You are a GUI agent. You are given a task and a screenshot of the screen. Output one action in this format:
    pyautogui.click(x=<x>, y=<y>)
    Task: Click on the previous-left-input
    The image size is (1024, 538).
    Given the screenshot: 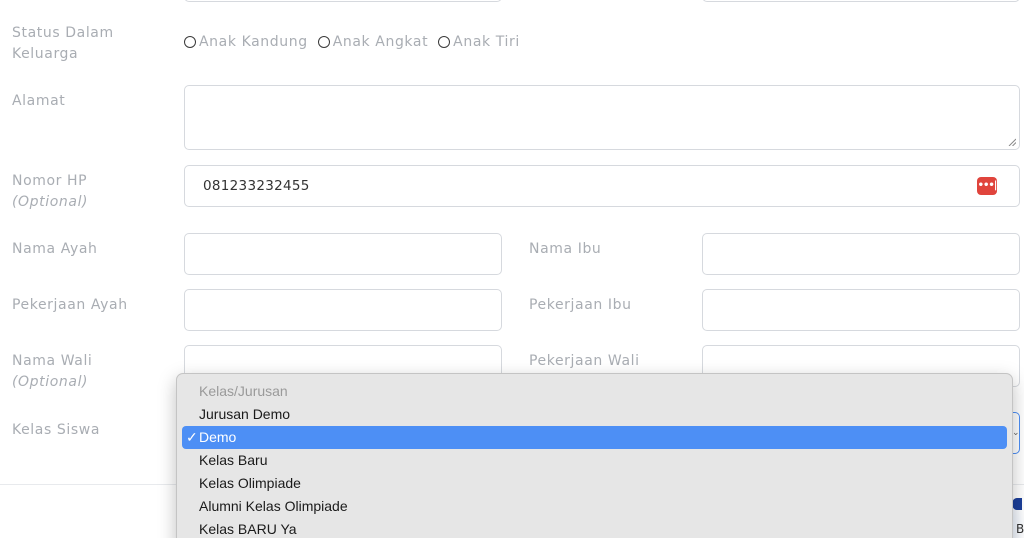 What is the action you would take?
    pyautogui.click(x=343, y=1)
    